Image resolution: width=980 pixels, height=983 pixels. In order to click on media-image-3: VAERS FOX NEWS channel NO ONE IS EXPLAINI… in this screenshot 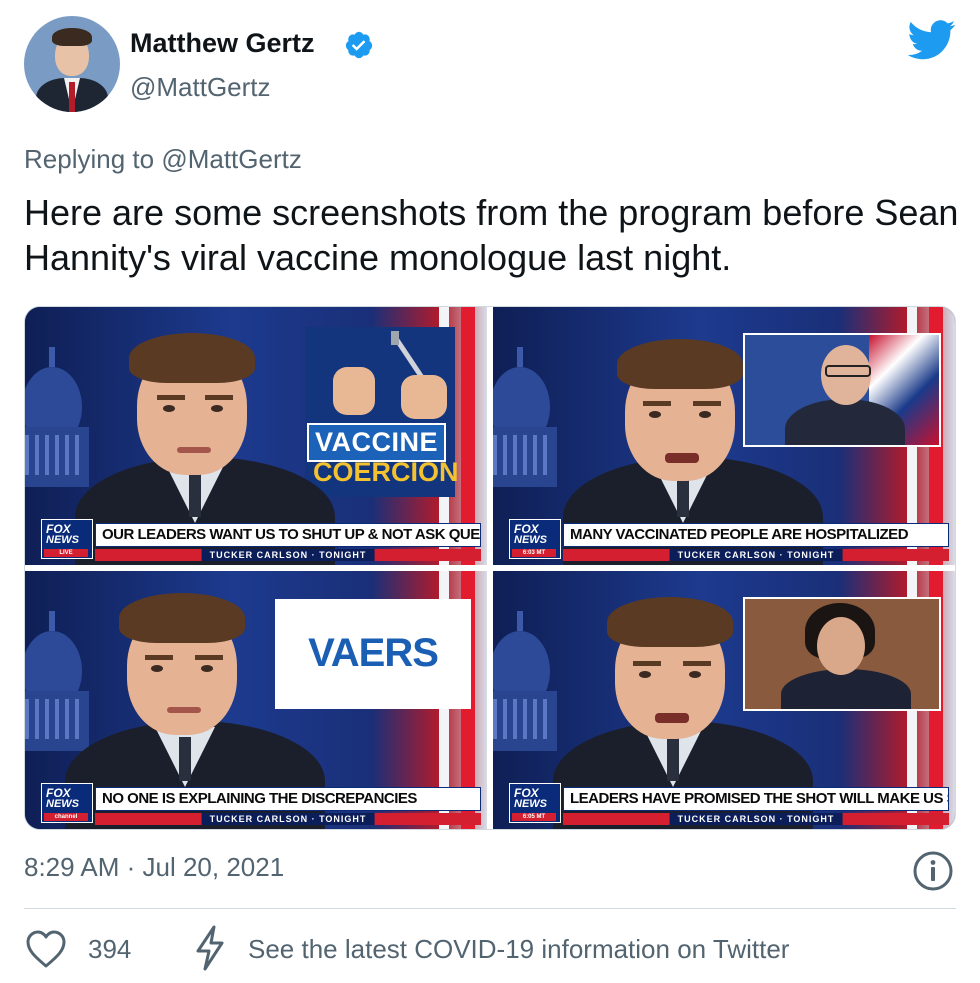, I will do `click(256, 700)`.